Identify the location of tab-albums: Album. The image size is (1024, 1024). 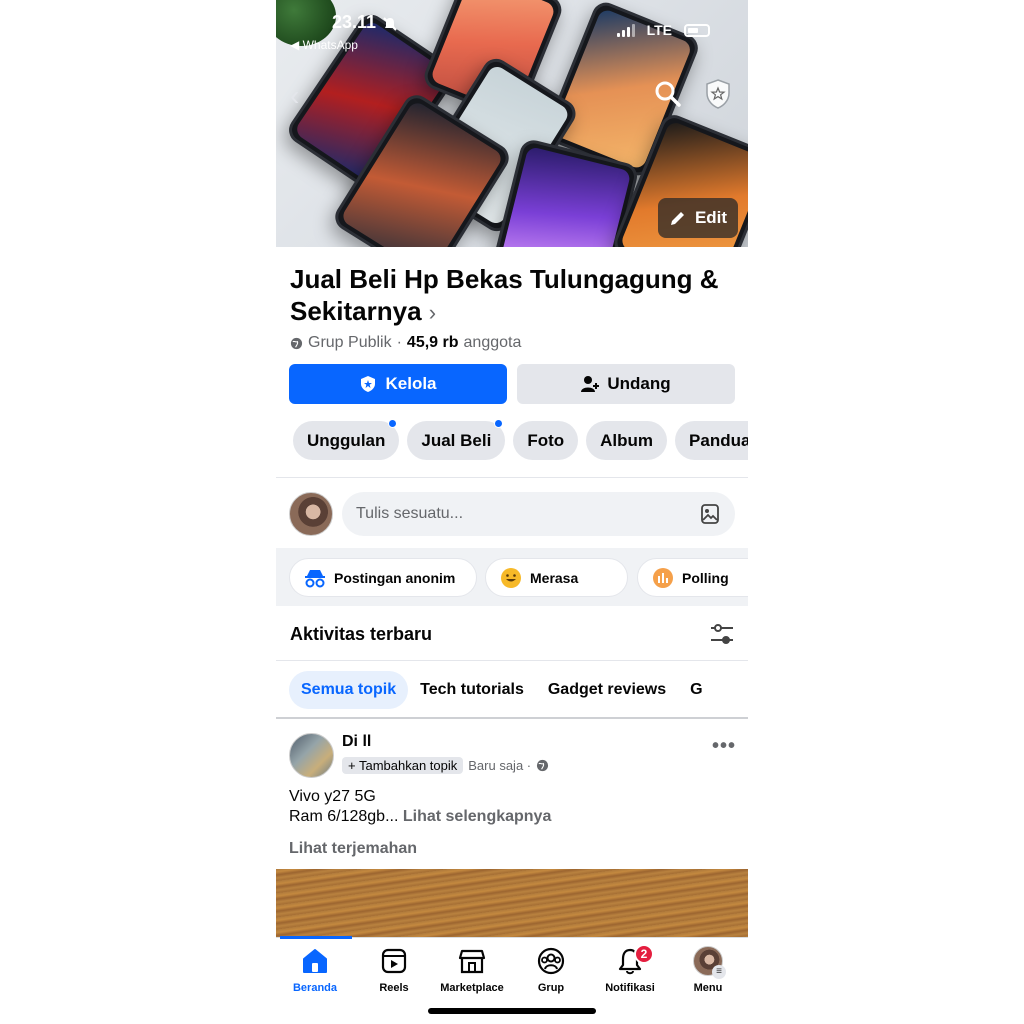
(627, 440).